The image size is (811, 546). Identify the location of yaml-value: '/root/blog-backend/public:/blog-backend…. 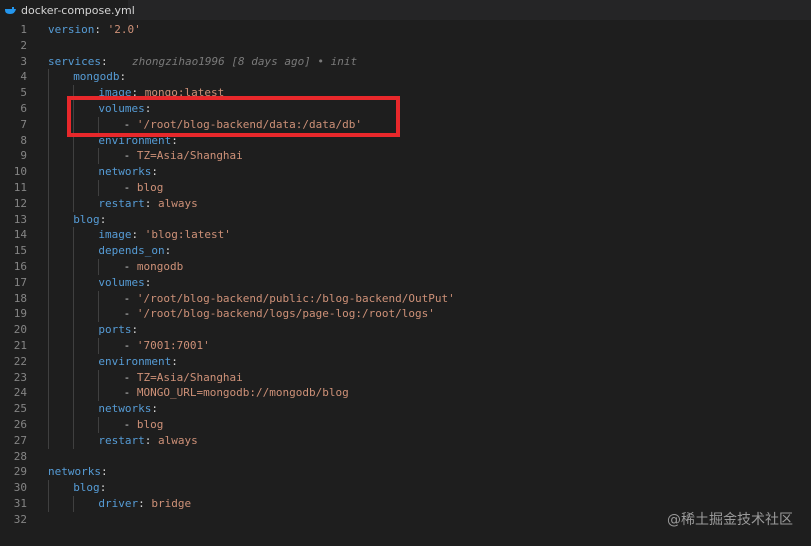
(295, 298).